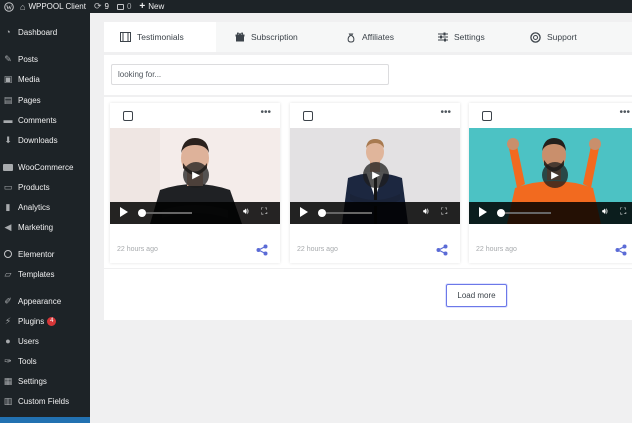  I want to click on sidebar-active-item, so click(45, 420).